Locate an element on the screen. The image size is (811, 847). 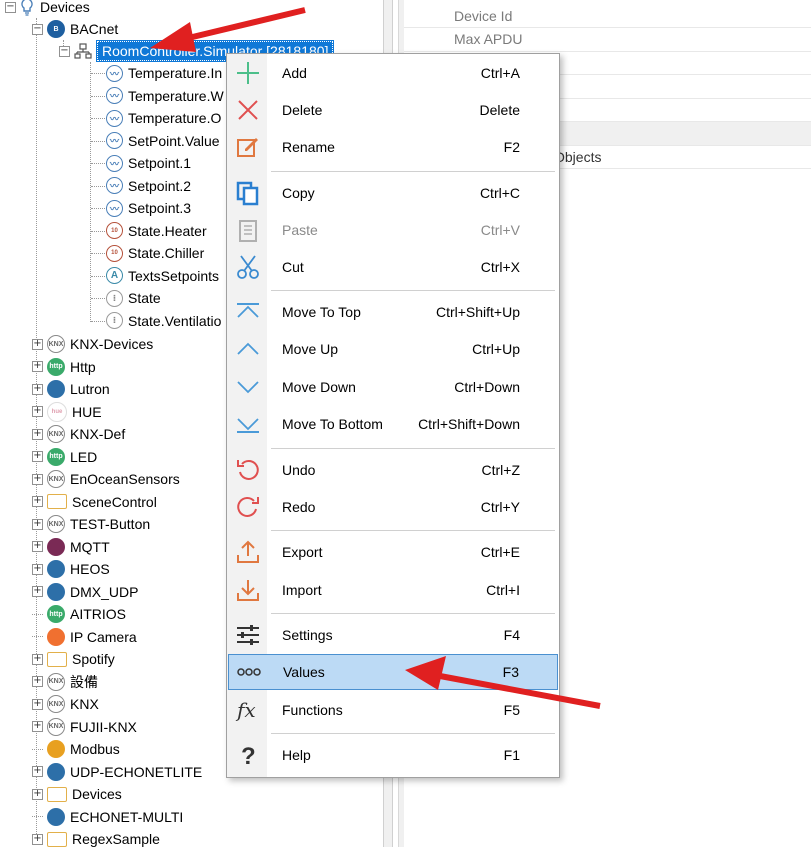
menu-item-redo: Redo Ctrl+Y is located at coordinates (393, 507).